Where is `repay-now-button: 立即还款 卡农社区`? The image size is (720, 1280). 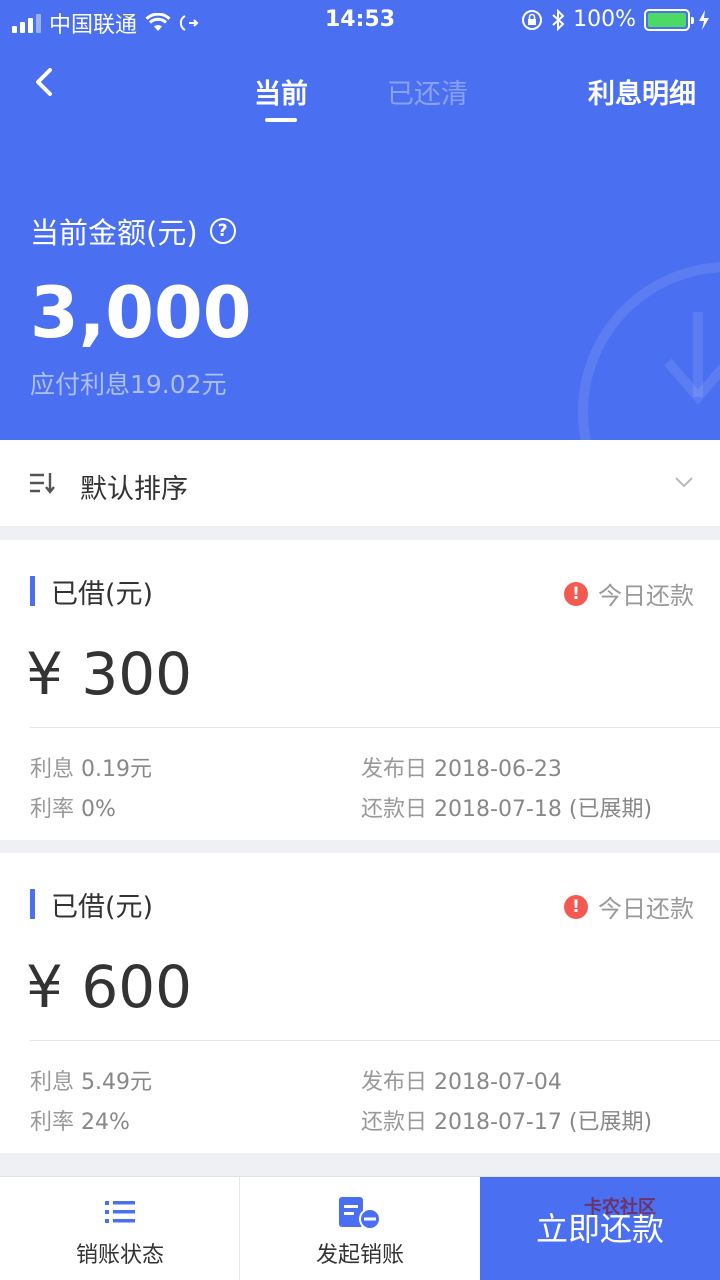 repay-now-button: 立即还款 卡农社区 is located at coordinates (600, 1228).